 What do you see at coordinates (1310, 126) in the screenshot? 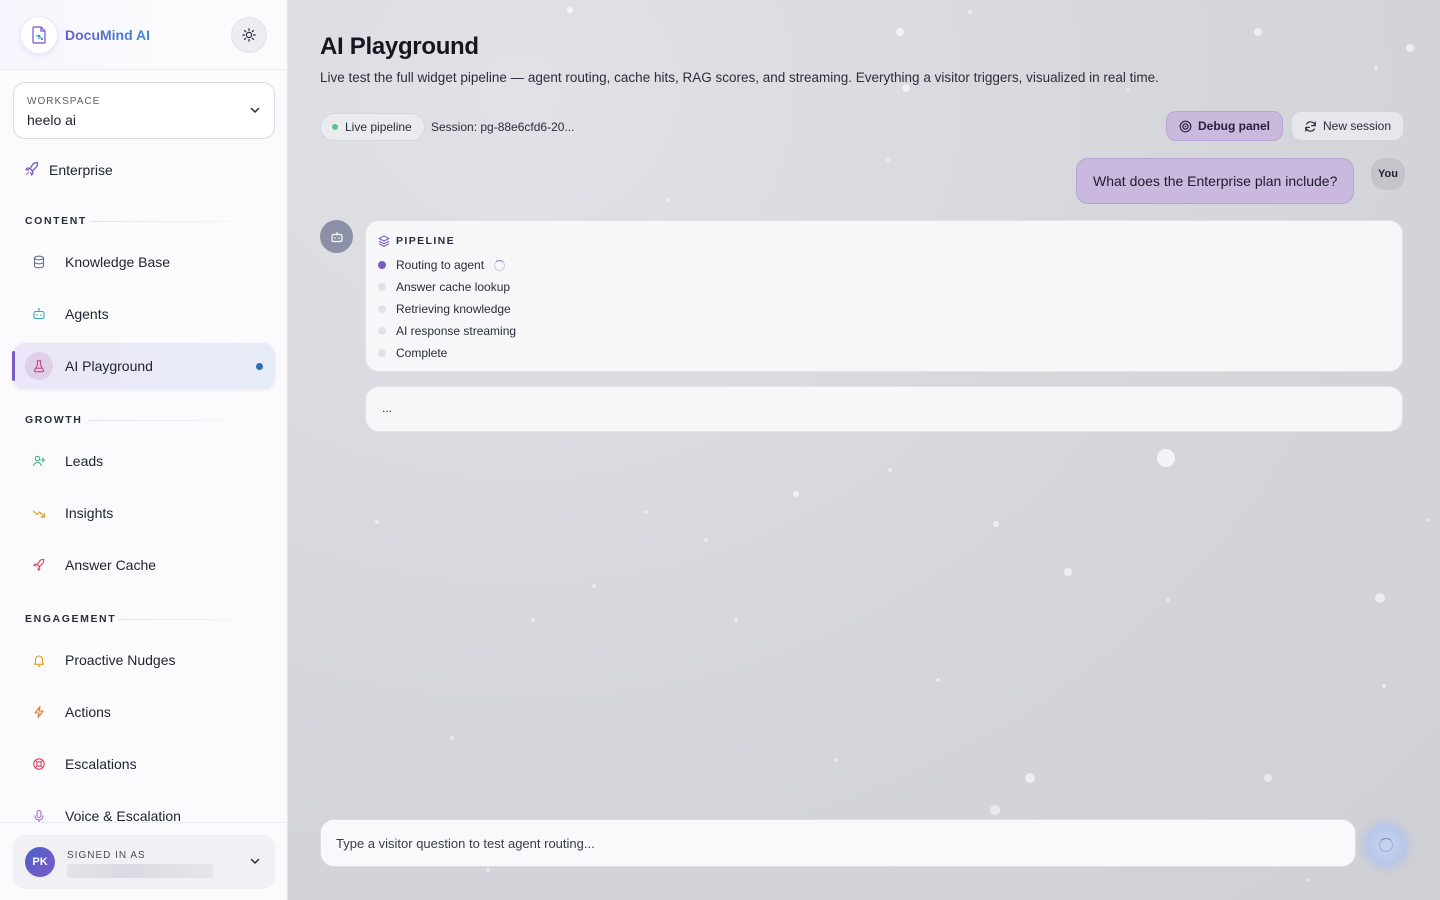
I see `refresh-icon` at bounding box center [1310, 126].